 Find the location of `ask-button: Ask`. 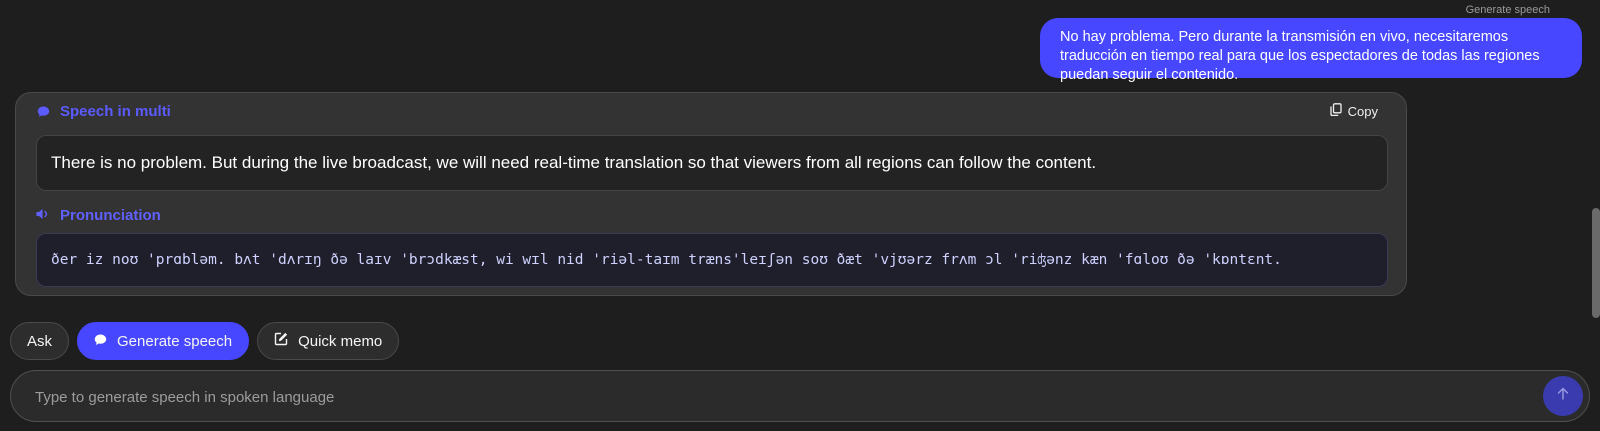

ask-button: Ask is located at coordinates (40, 341).